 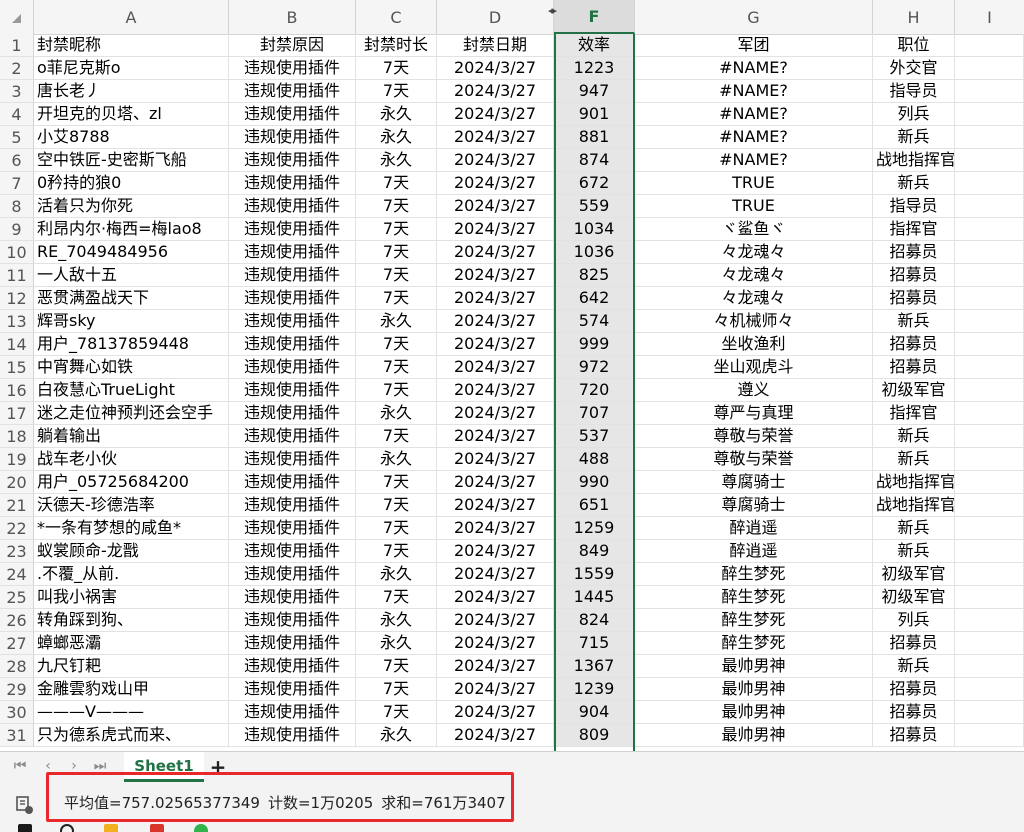 What do you see at coordinates (754, 229) in the screenshot?
I see `cell-col-g: ヾ鲨鱼ヾ` at bounding box center [754, 229].